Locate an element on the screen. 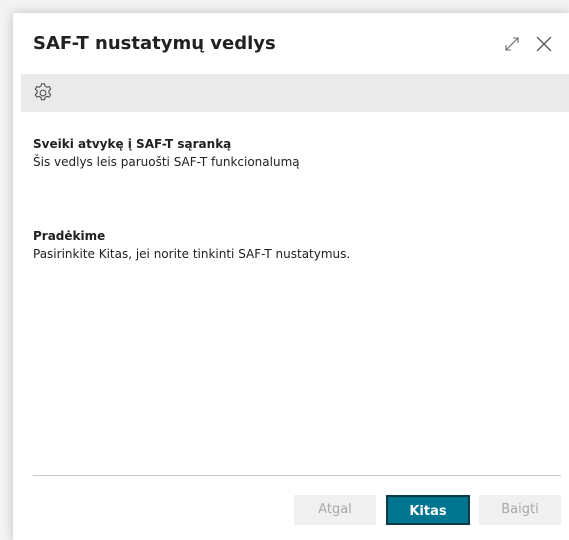  next-button: Kitas is located at coordinates (428, 510).